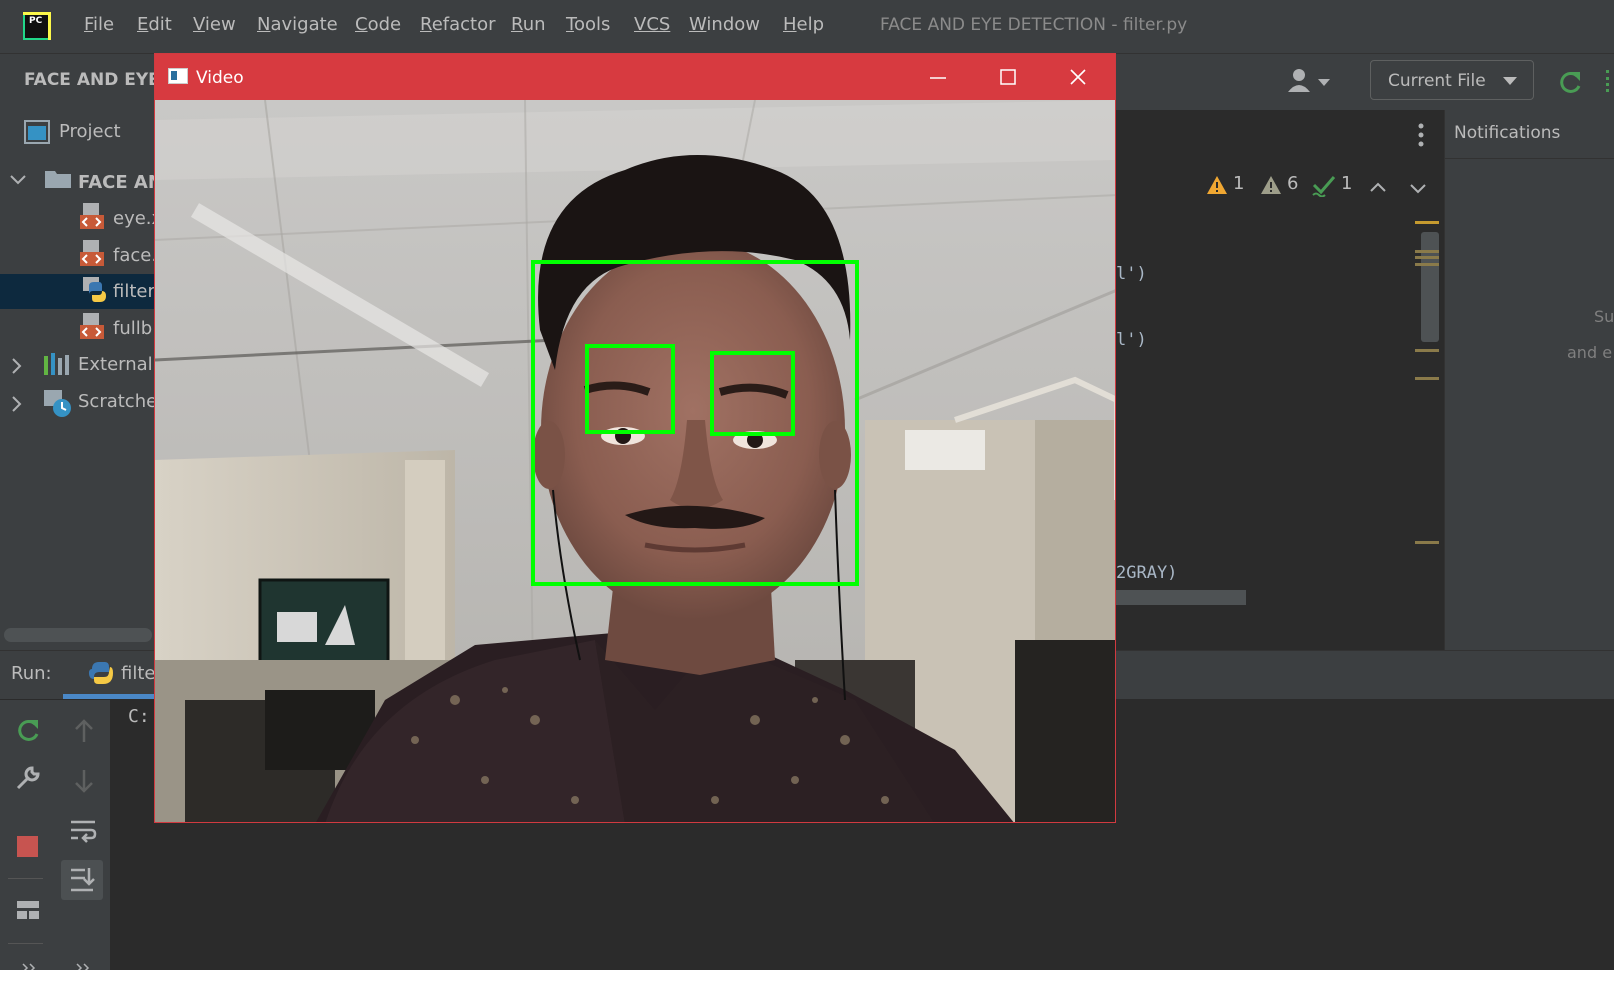 This screenshot has height=988, width=1614. What do you see at coordinates (94, 292) in the screenshot?
I see `python-file-icon` at bounding box center [94, 292].